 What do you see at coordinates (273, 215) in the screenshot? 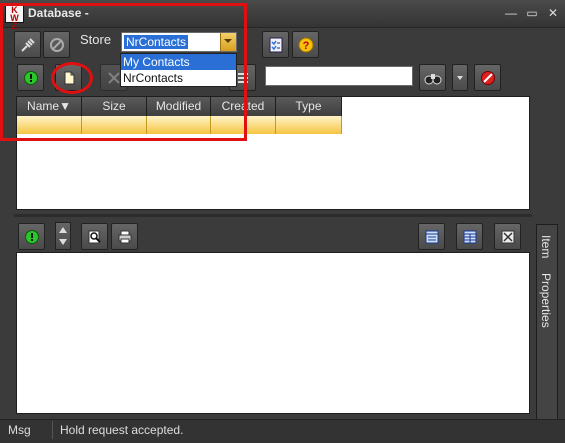
I see `splitter` at bounding box center [273, 215].